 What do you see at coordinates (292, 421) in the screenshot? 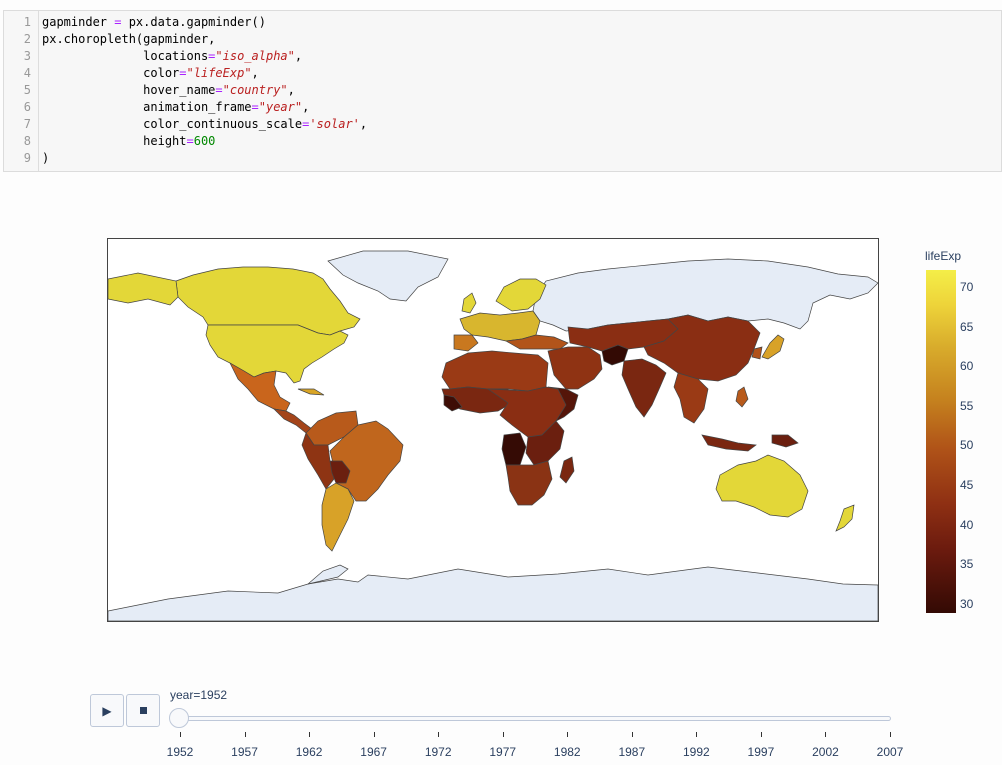
I see `region-central-america` at bounding box center [292, 421].